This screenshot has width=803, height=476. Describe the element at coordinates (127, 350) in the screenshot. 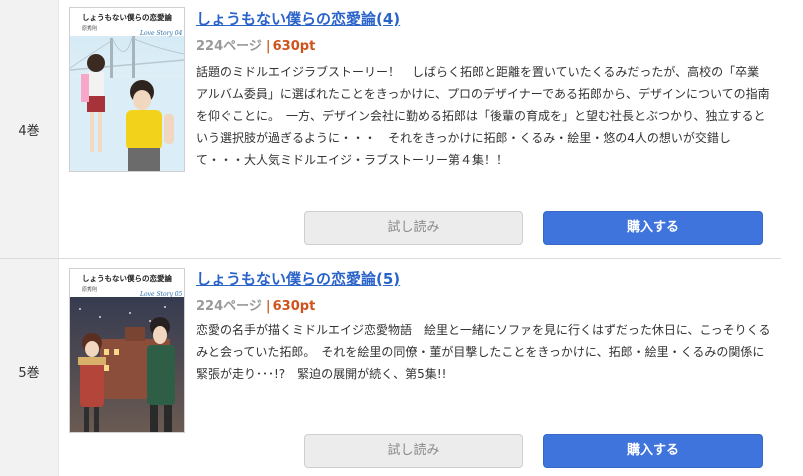

I see `book-cover-image: しょうもない僕らの恋愛論 原秀則 Love Story 05` at that location.